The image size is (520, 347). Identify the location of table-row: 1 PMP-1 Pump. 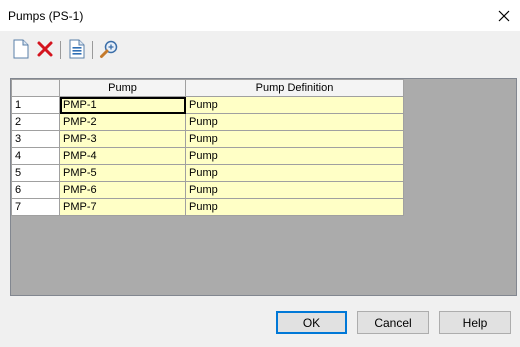
(207, 105).